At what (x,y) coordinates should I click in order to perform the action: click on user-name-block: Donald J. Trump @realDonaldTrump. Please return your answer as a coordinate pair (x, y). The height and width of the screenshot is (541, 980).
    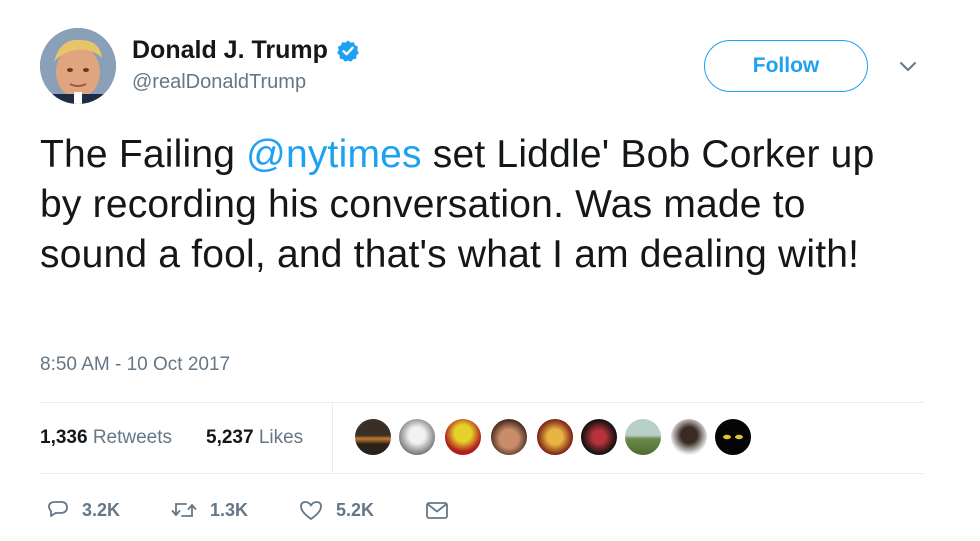
    Looking at the image, I should click on (246, 65).